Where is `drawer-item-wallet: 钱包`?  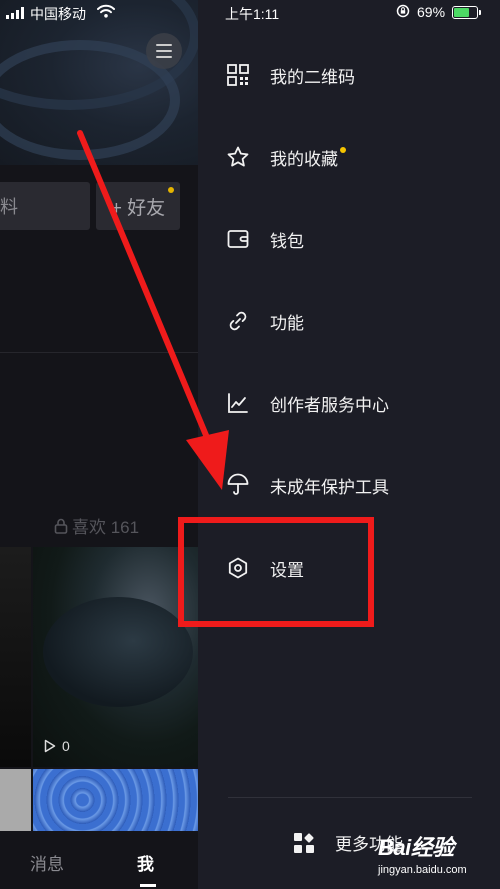 drawer-item-wallet: 钱包 is located at coordinates (349, 239).